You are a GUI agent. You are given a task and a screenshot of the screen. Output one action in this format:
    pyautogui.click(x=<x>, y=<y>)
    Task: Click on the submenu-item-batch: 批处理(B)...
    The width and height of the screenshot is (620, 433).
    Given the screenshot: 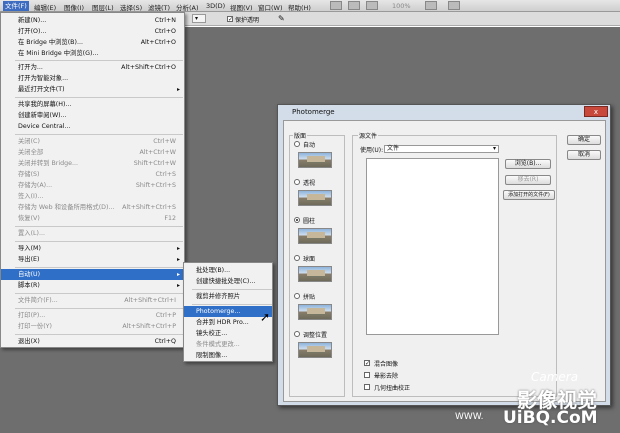 What is the action you would take?
    pyautogui.click(x=228, y=270)
    